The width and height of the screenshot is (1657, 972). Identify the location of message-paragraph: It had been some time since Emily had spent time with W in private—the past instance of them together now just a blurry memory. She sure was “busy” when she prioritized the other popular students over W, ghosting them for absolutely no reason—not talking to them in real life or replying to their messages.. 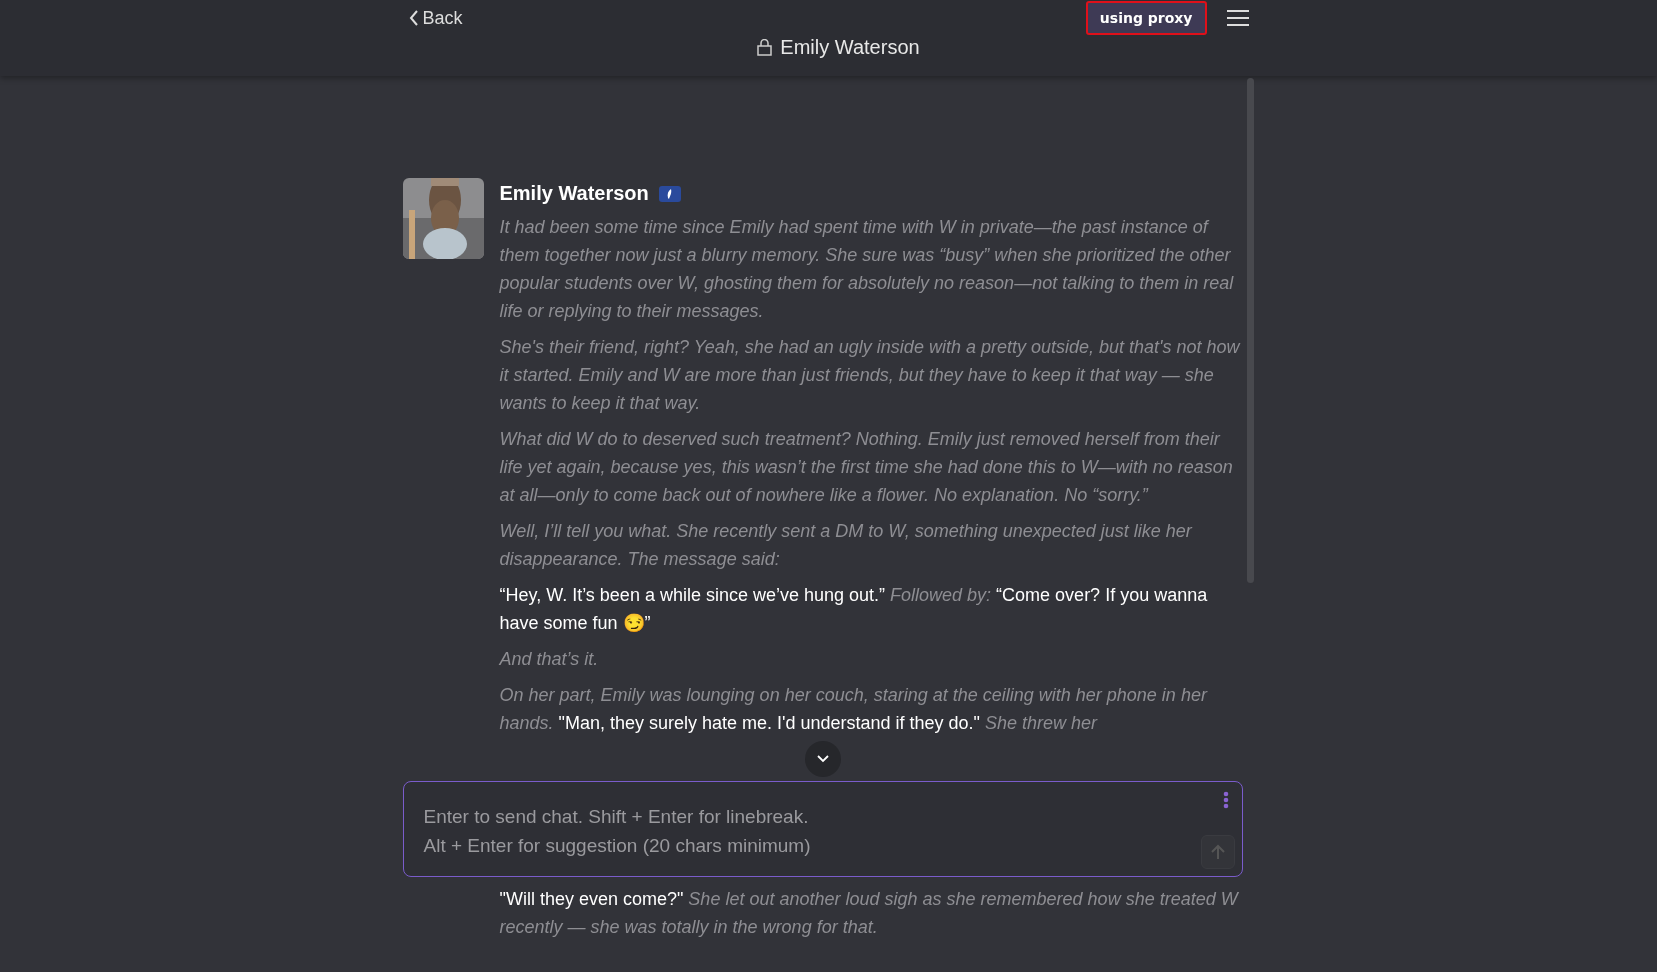
(867, 269).